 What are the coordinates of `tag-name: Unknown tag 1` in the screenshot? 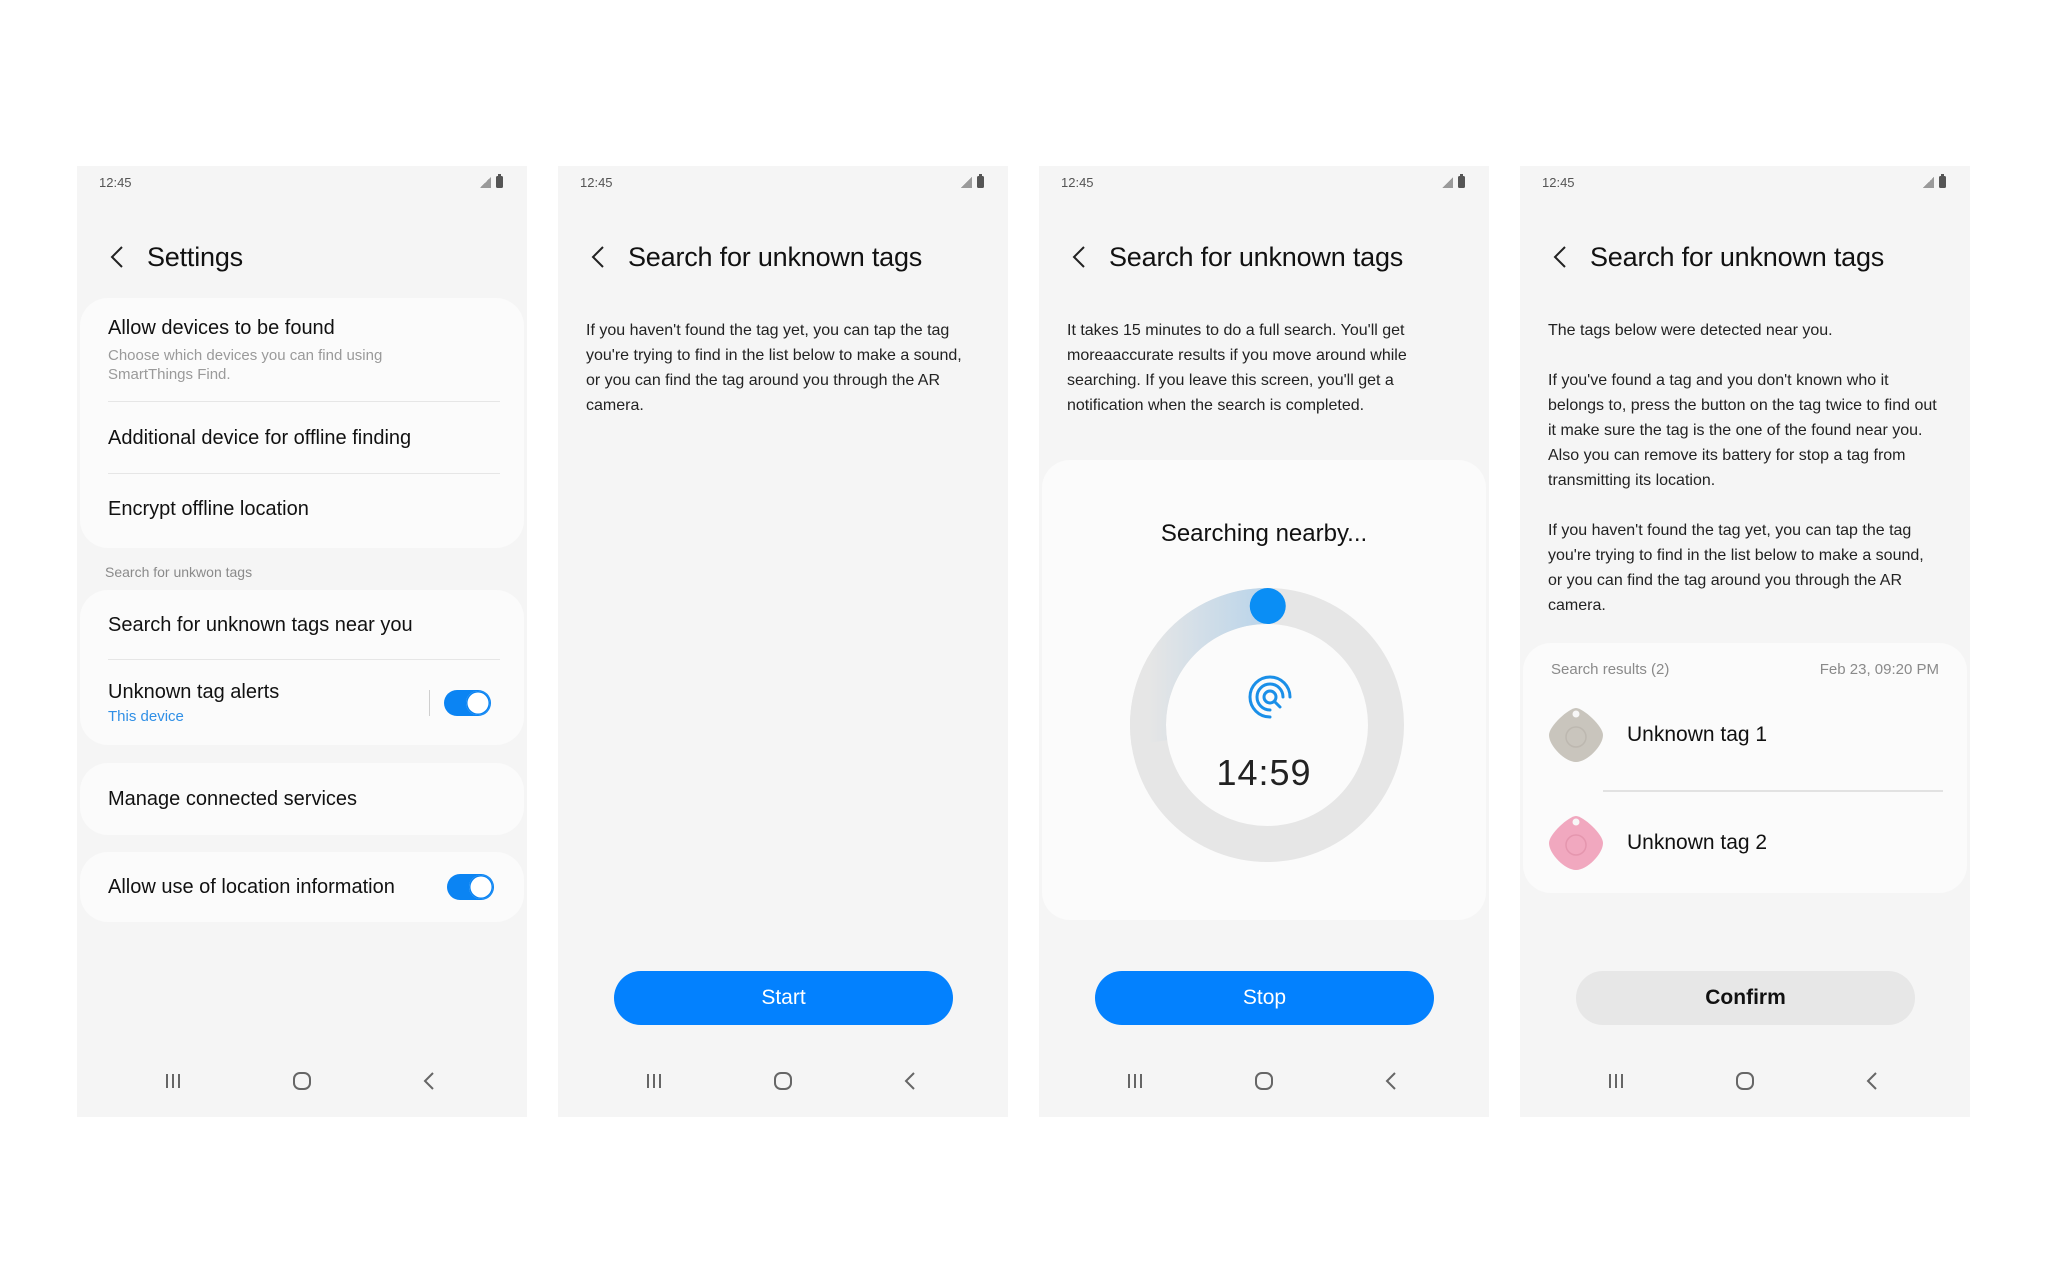 It's located at (1697, 734).